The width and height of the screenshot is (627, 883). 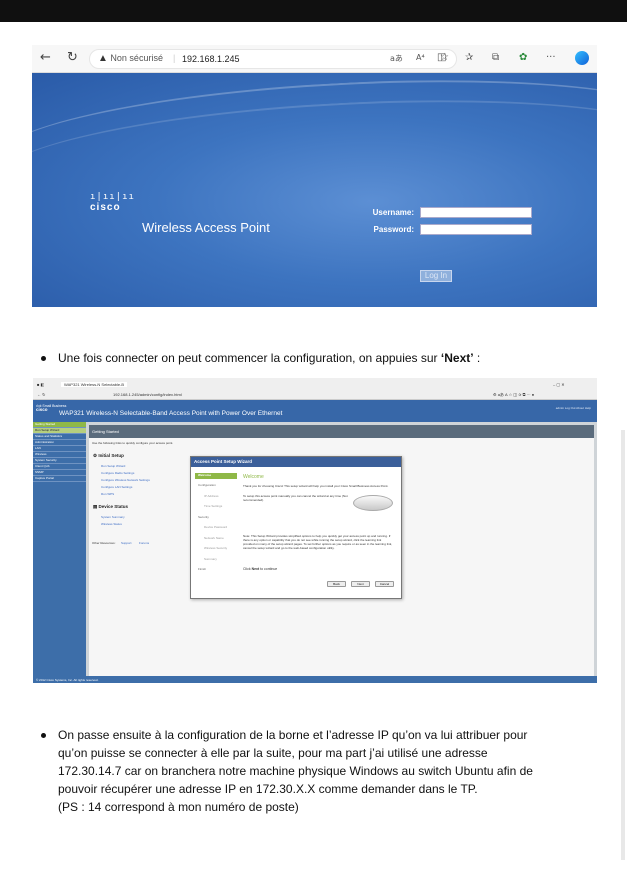 I want to click on wizard-step-security: Security, so click(x=203, y=516).